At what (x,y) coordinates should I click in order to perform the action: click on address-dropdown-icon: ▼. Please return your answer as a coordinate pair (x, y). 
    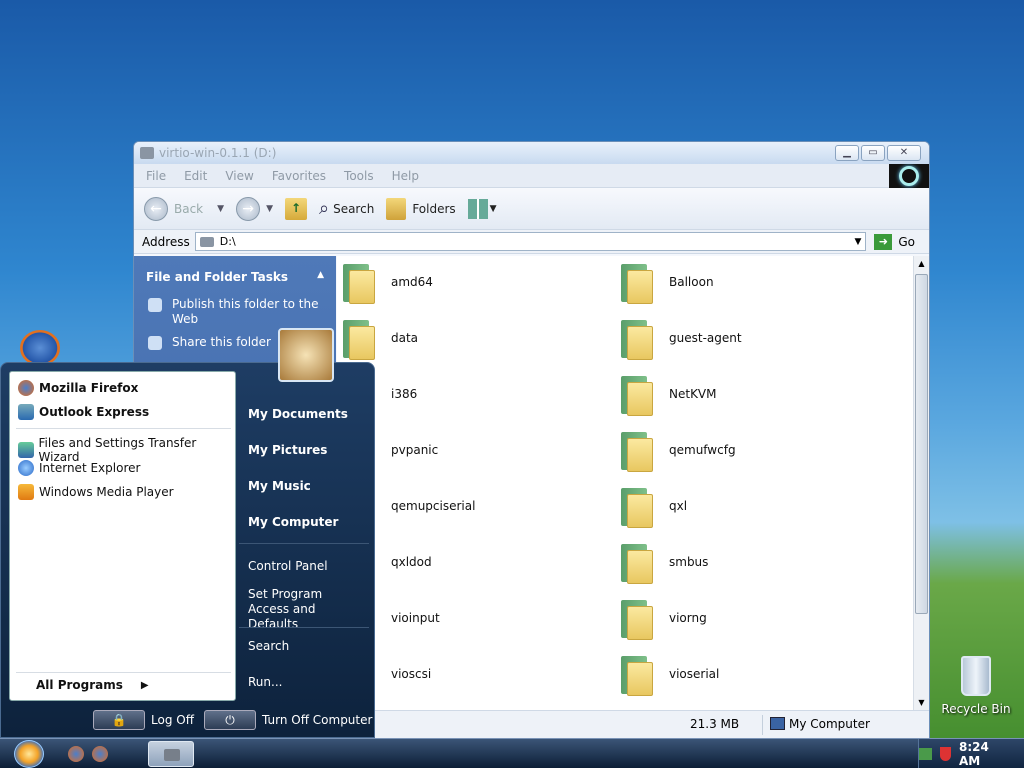
    Looking at the image, I should click on (857, 242).